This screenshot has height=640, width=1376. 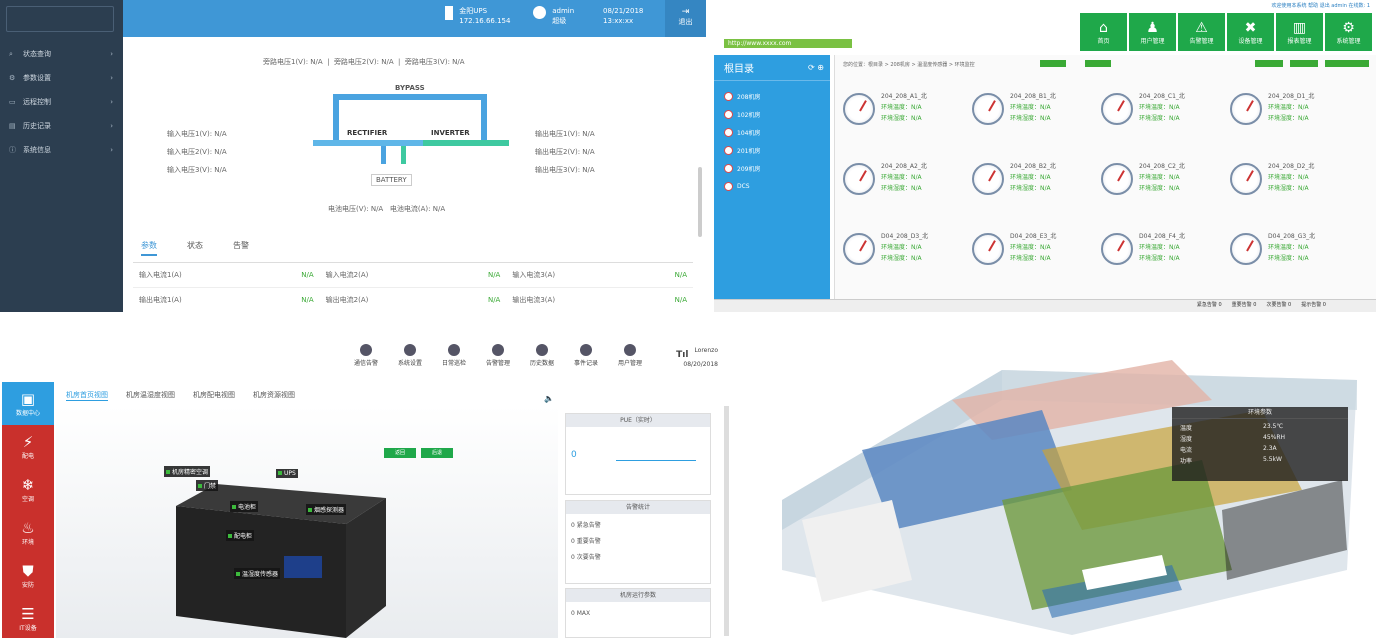 I want to click on tab-alarm: 告警, so click(x=241, y=248).